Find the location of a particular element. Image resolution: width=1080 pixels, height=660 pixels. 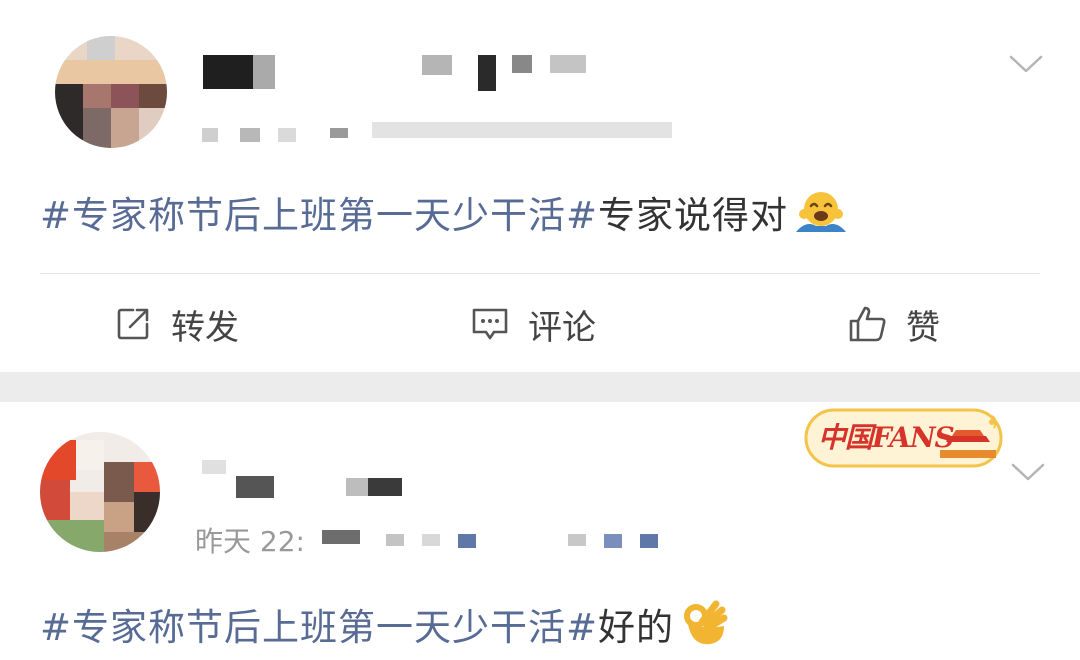

share-icon is located at coordinates (133, 324).